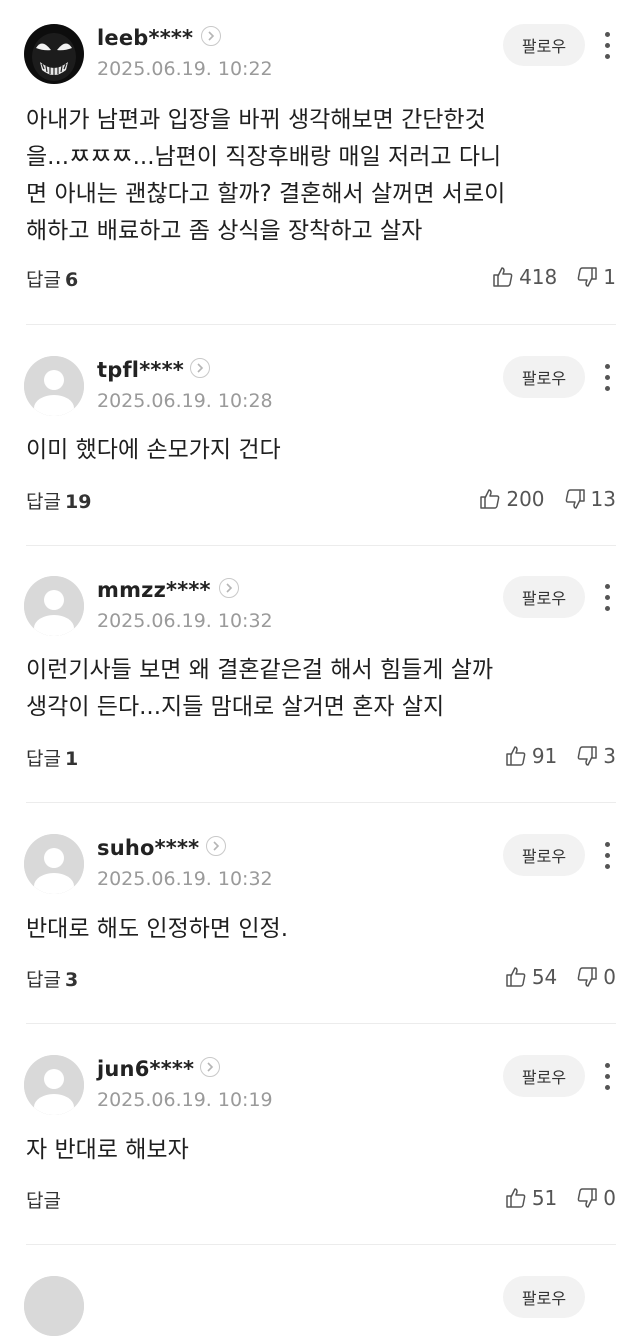  I want to click on vote-group: 51 0, so click(560, 1198).